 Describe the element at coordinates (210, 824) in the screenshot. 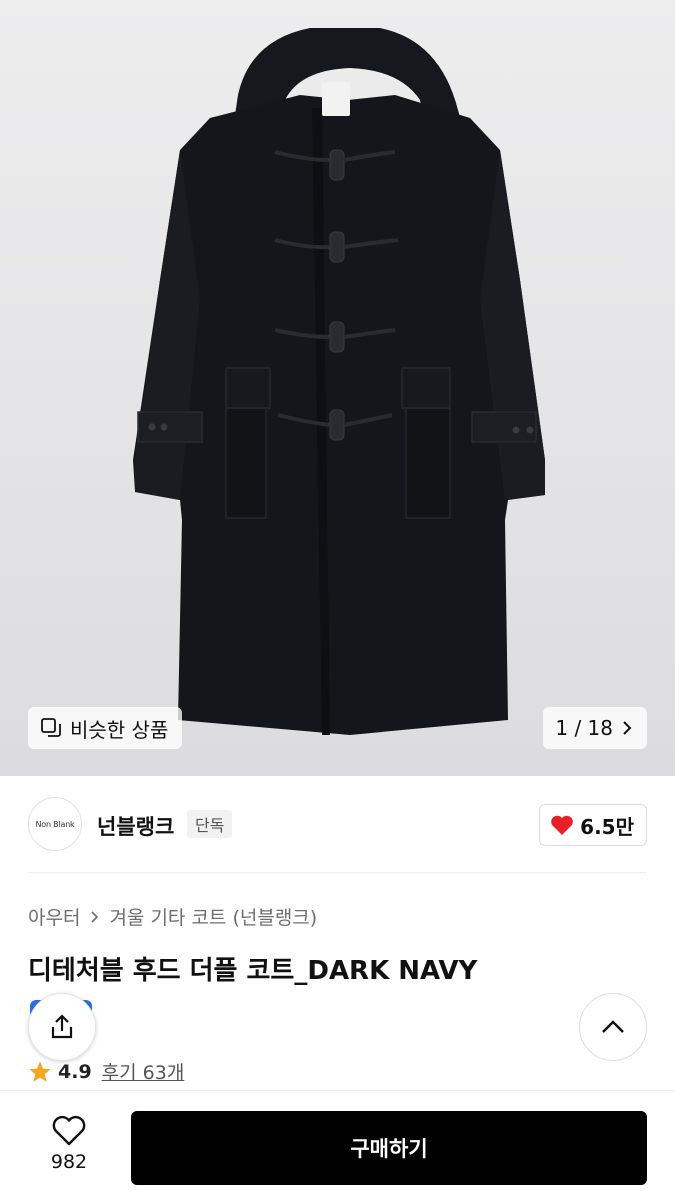

I see `exclusive-badge: 단독` at that location.